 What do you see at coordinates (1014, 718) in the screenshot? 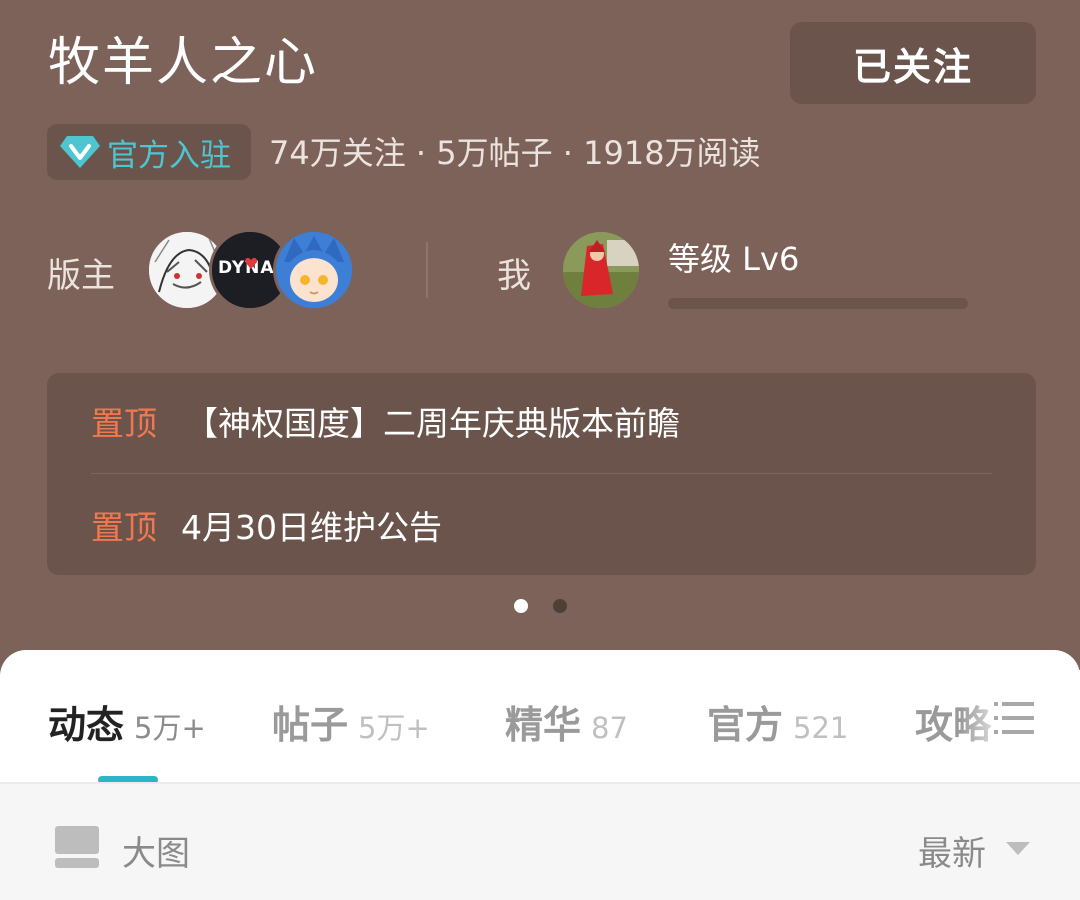
I see `menu-lines-icon` at bounding box center [1014, 718].